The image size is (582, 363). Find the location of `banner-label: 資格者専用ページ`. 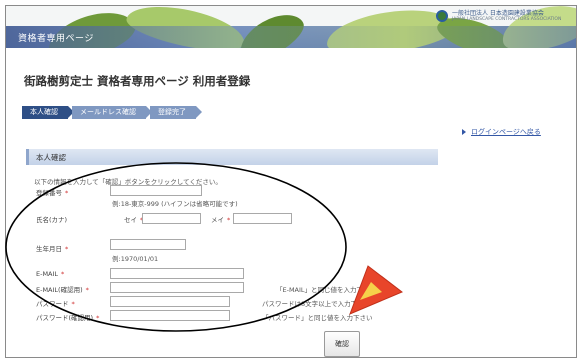

banner-label: 資格者専用ページ is located at coordinates (56, 39).